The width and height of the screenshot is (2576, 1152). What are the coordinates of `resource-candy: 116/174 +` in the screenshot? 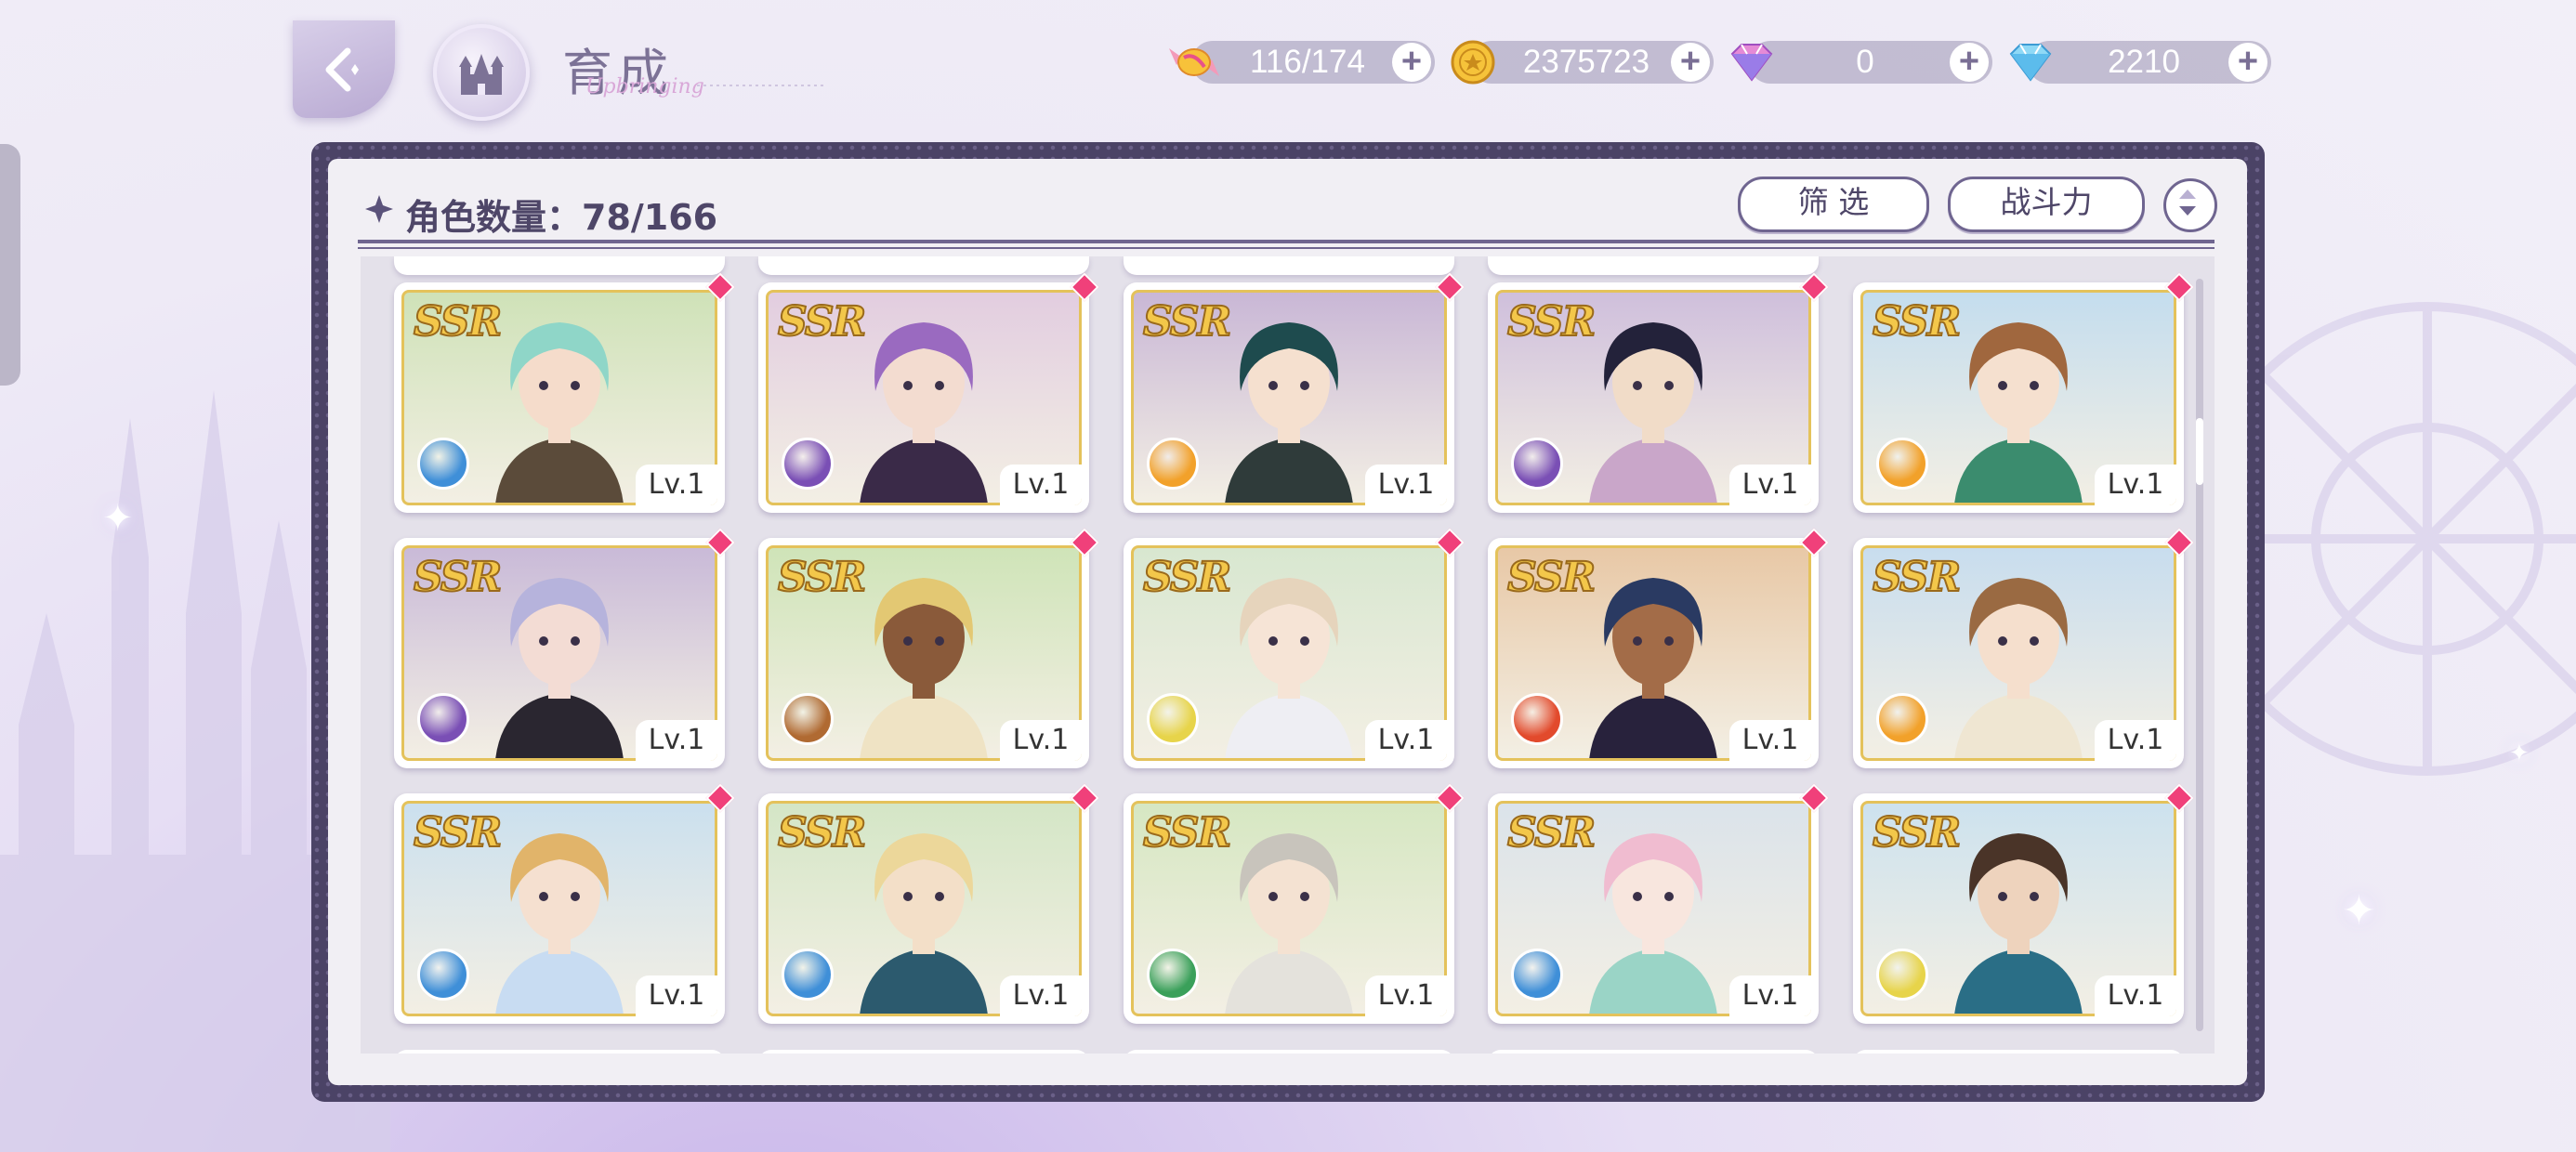 It's located at (1302, 63).